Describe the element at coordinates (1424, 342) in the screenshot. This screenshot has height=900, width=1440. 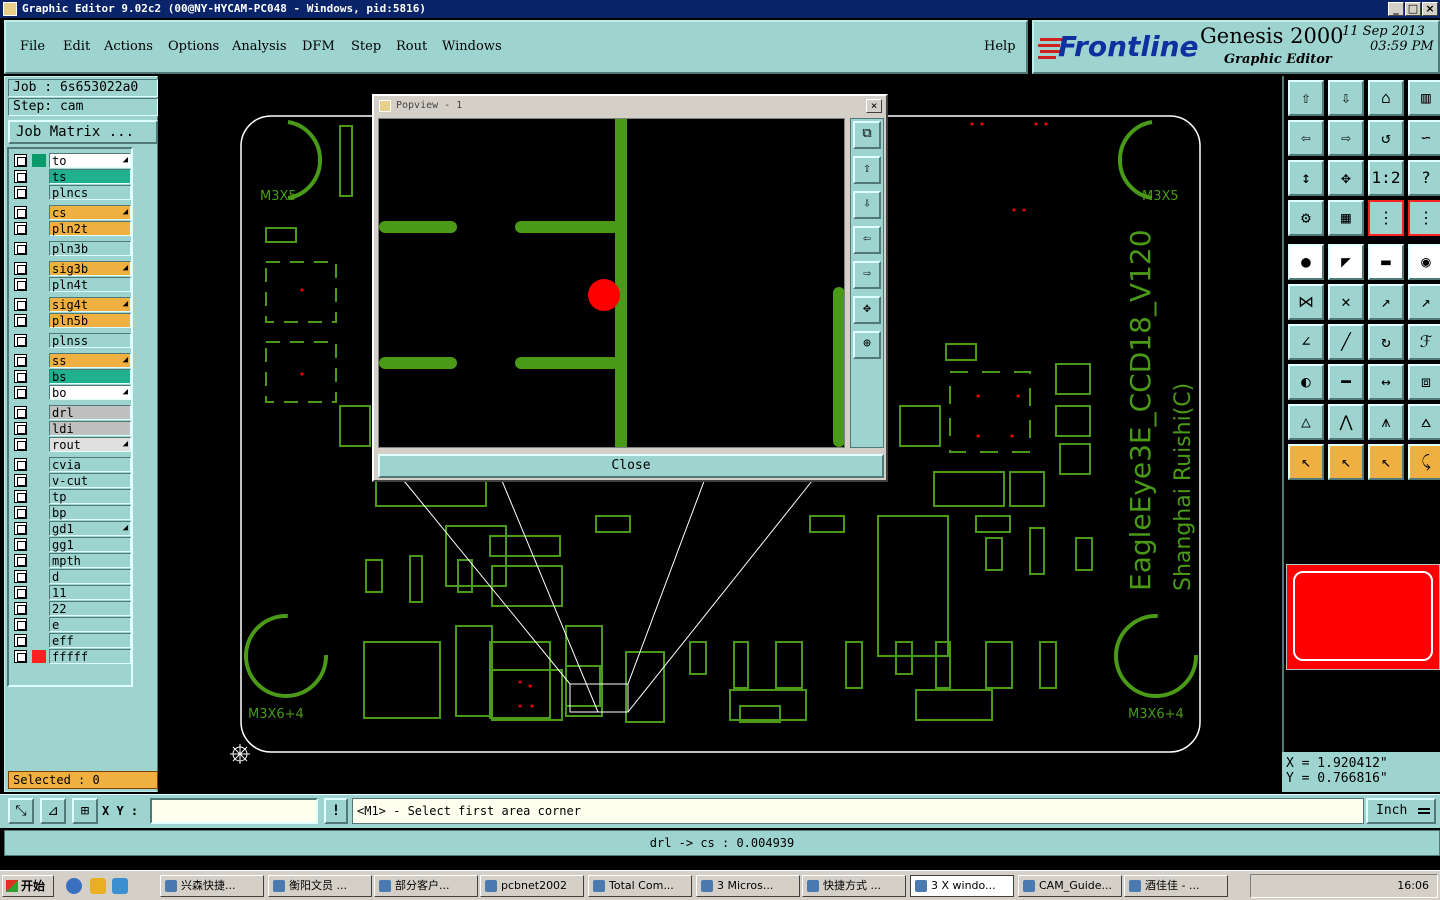
I see `function-icon: ℱ` at that location.